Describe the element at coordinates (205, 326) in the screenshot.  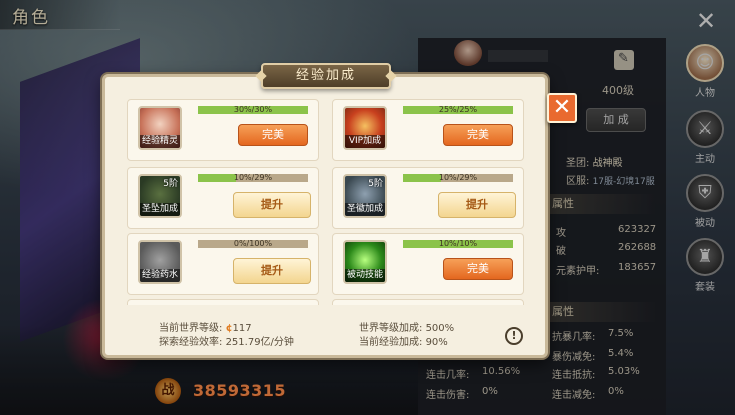
I see `world-level-row: 当前世界等级: ¢117` at that location.